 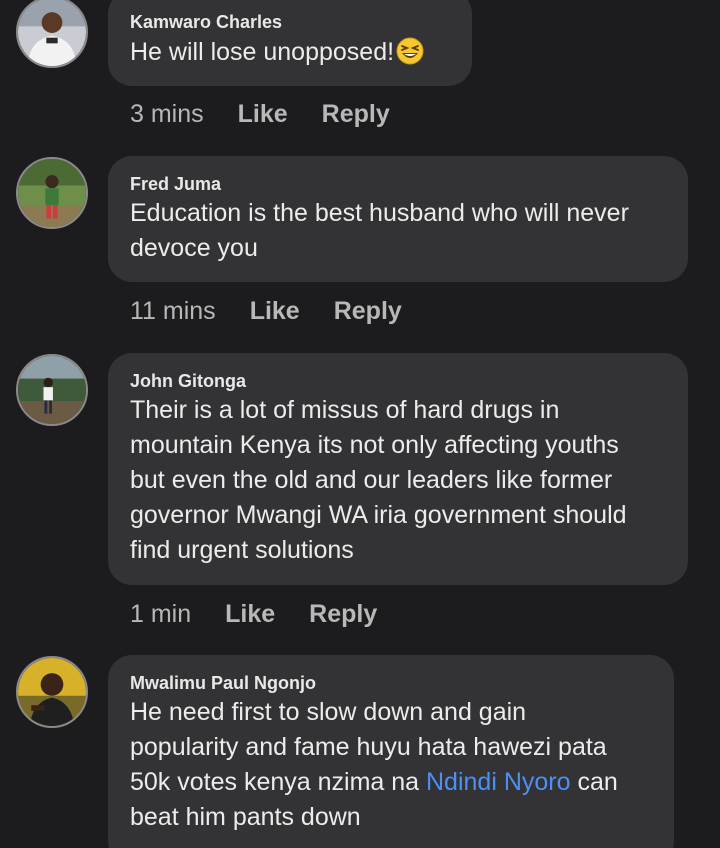 What do you see at coordinates (161, 614) in the screenshot?
I see `comment-time: 1 min` at bounding box center [161, 614].